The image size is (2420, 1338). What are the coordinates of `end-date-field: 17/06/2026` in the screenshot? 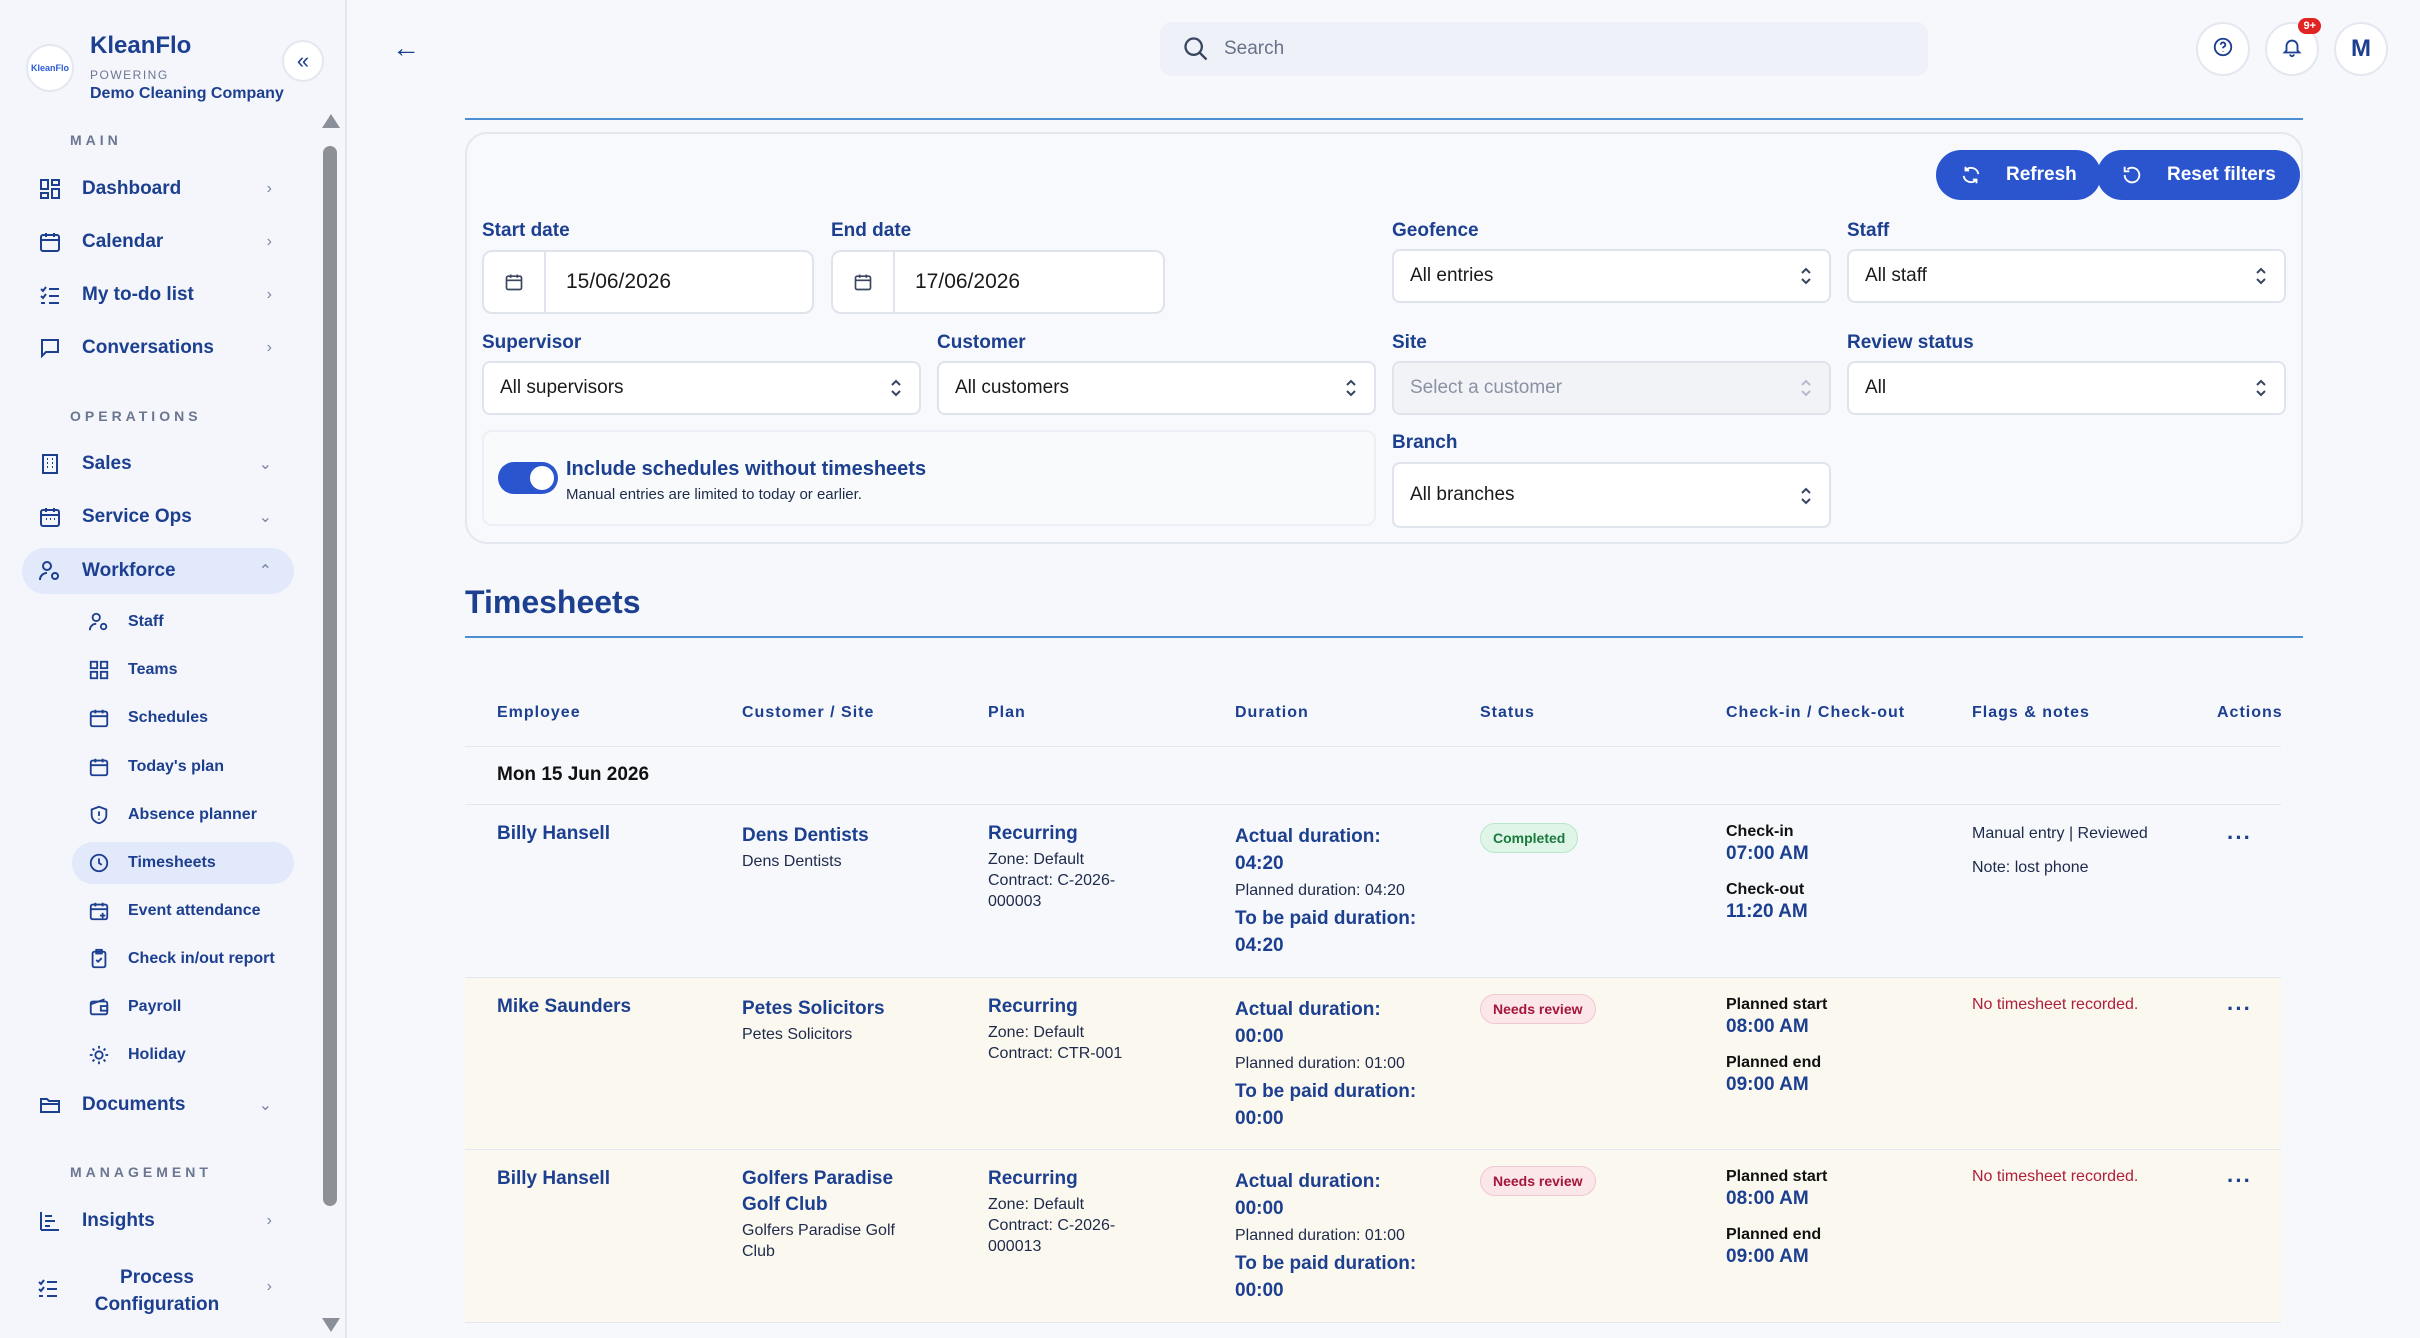 It's located at (998, 282).